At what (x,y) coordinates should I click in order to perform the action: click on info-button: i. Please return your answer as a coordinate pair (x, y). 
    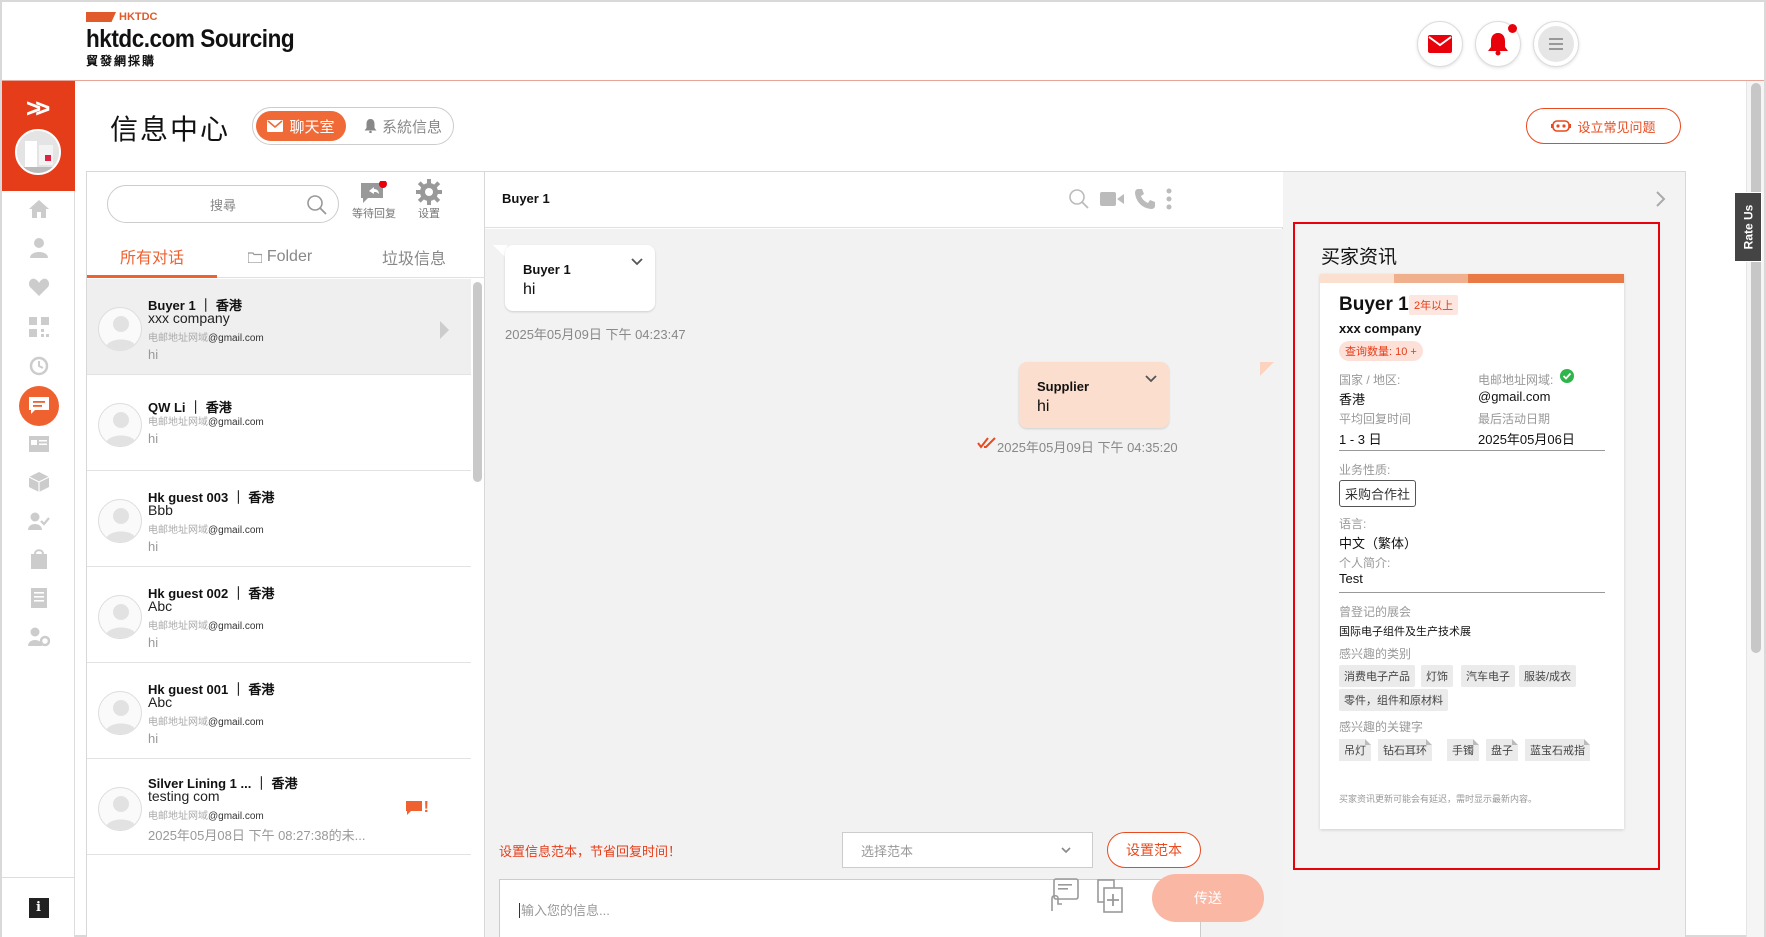
    Looking at the image, I should click on (38, 907).